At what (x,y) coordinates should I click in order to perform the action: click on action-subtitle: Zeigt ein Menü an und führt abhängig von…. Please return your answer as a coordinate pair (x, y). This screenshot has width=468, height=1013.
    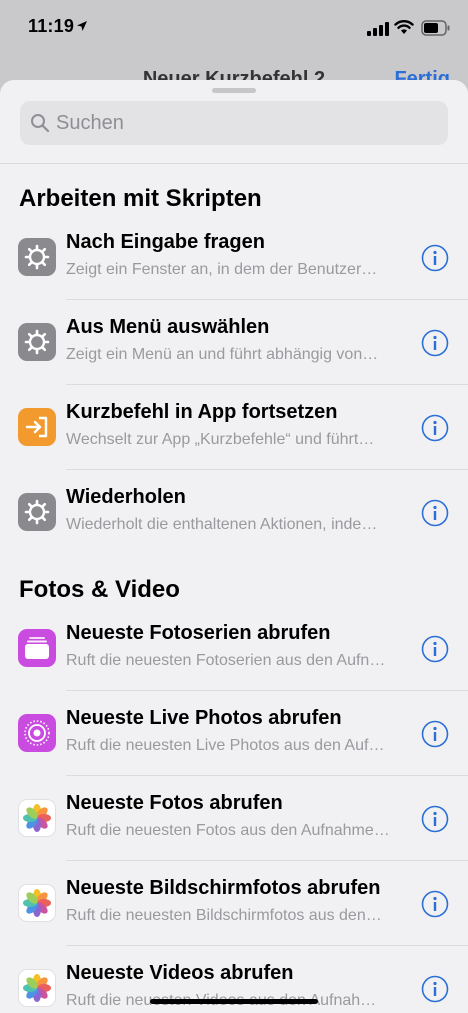
    Looking at the image, I should click on (222, 354).